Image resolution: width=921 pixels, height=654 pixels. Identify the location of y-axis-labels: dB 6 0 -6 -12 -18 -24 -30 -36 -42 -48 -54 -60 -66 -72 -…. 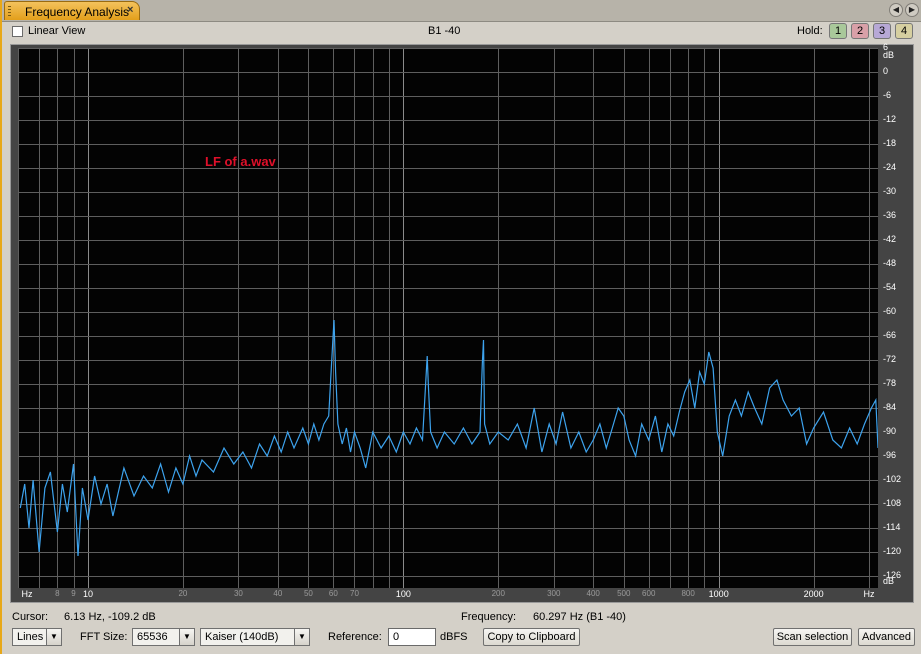
(896, 315).